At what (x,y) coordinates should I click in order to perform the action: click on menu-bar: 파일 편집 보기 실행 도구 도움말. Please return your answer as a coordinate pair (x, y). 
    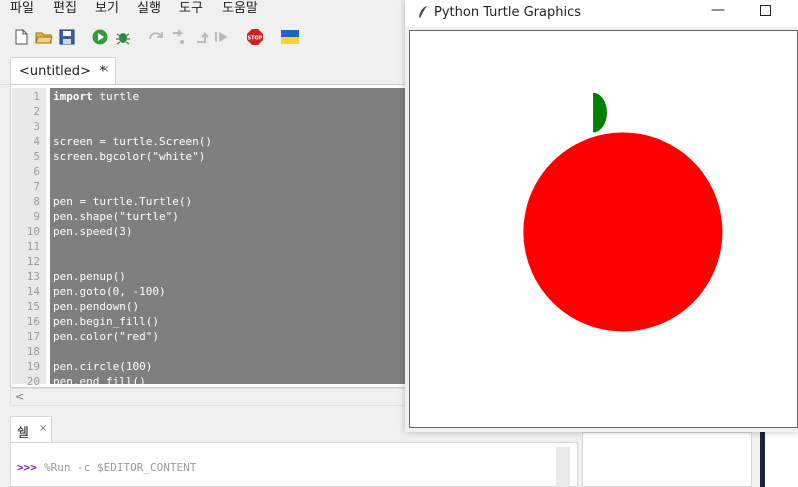
    Looking at the image, I should click on (205, 12).